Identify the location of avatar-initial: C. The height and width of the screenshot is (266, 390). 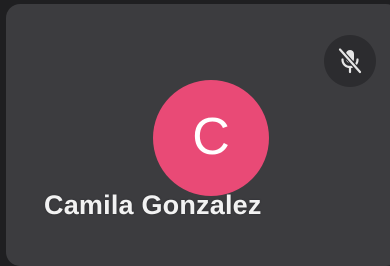
(211, 137).